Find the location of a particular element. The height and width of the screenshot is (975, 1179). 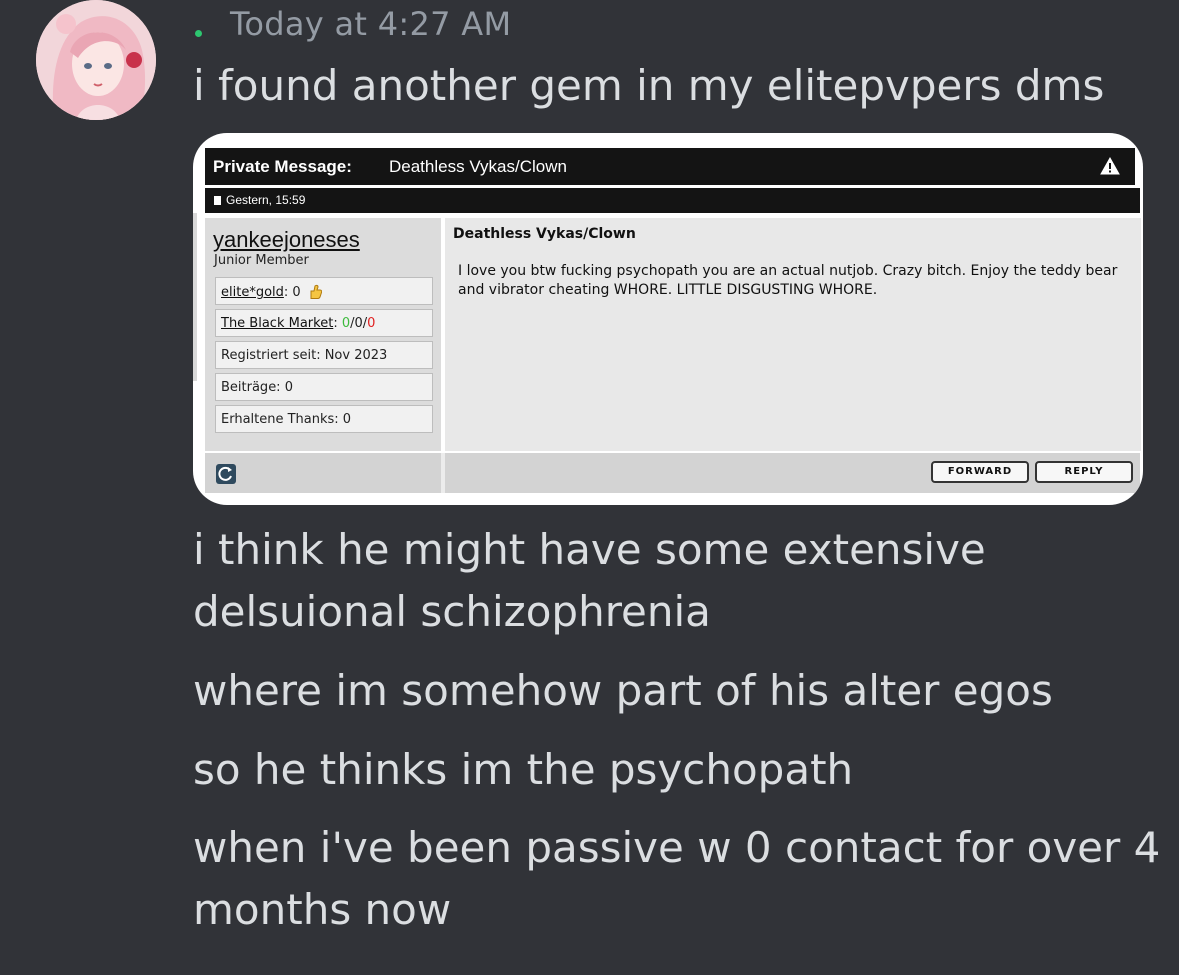

reply-button: REPLY is located at coordinates (1084, 472).